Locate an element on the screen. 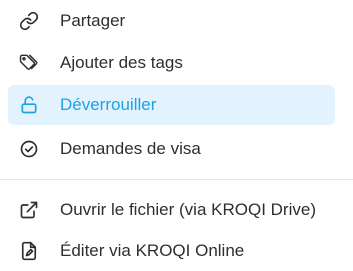 The width and height of the screenshot is (353, 271). menu-item-share: Partager is located at coordinates (171, 21).